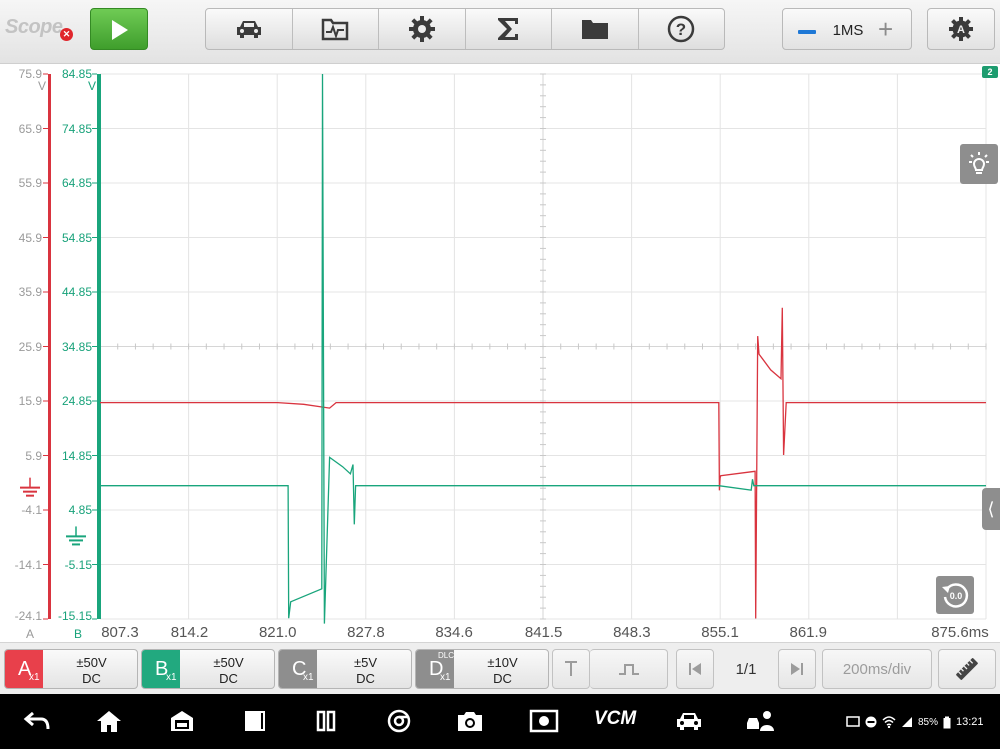 This screenshot has width=1000, height=749. What do you see at coordinates (30, 346) in the screenshot?
I see `y-tick-label-a: 25.9` at bounding box center [30, 346].